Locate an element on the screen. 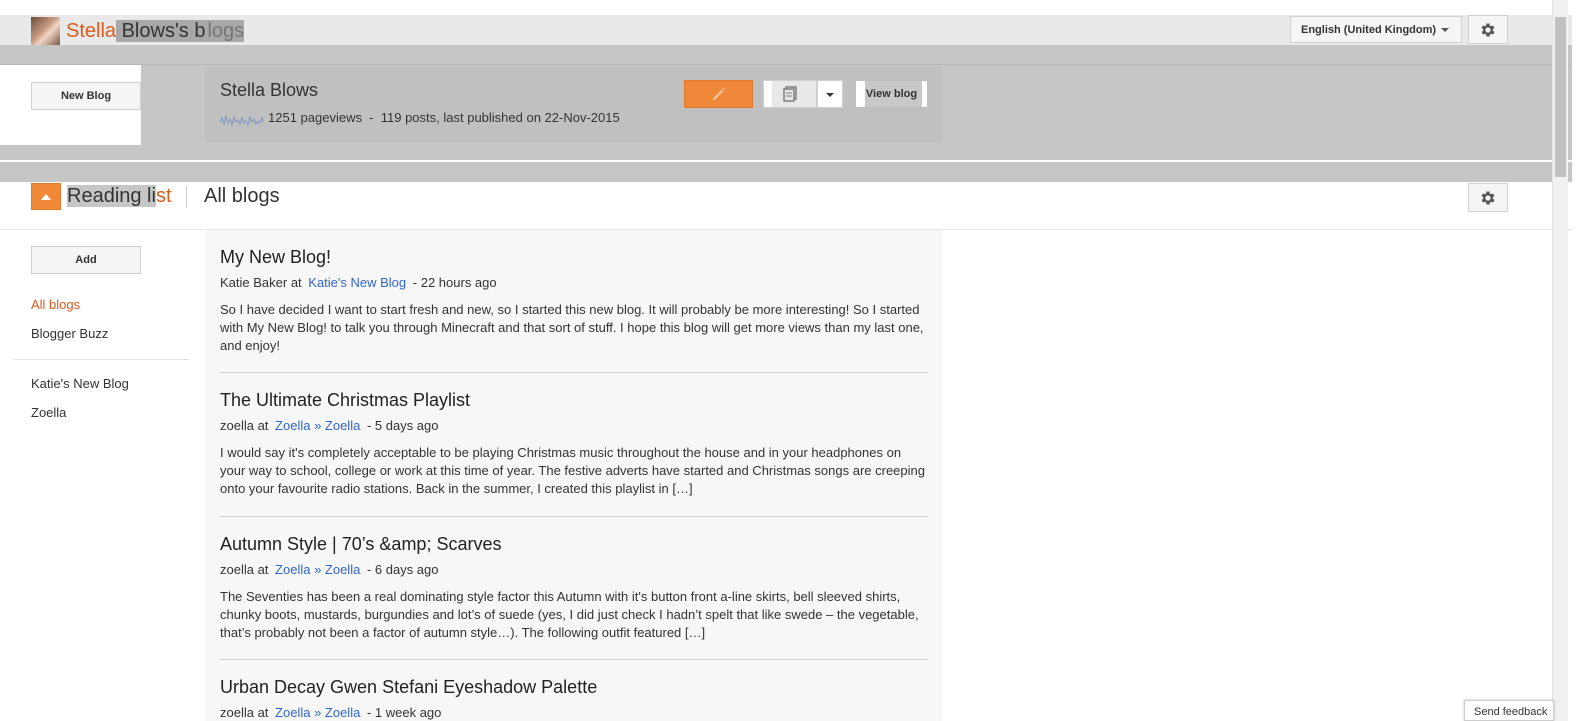 The height and width of the screenshot is (721, 1586). scrollbar-thumb is located at coordinates (1560, 97).